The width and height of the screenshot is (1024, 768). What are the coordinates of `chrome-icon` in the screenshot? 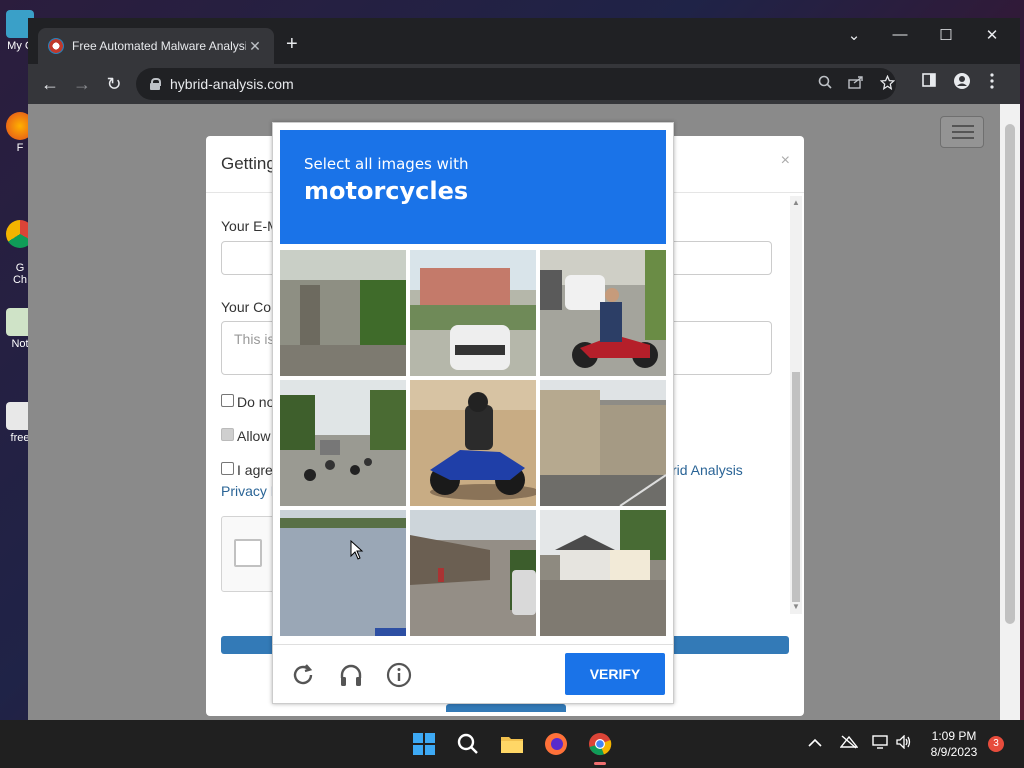 It's located at (600, 744).